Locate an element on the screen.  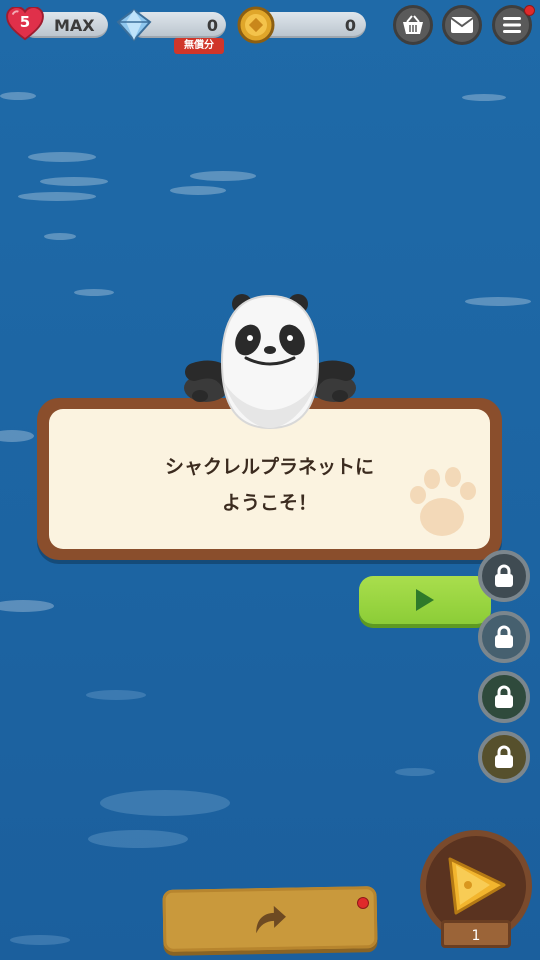
mail-button is located at coordinates (462, 25).